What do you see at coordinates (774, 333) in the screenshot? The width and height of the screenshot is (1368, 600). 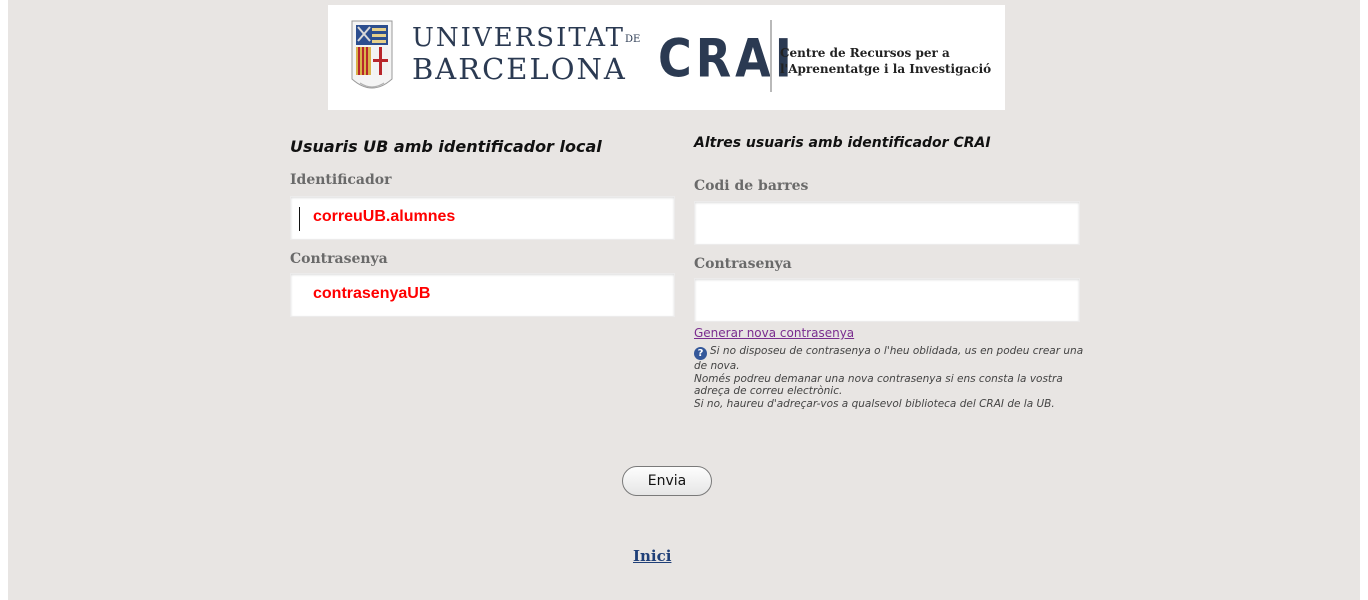 I see `generate-password-link: Generar nova contrasenya` at bounding box center [774, 333].